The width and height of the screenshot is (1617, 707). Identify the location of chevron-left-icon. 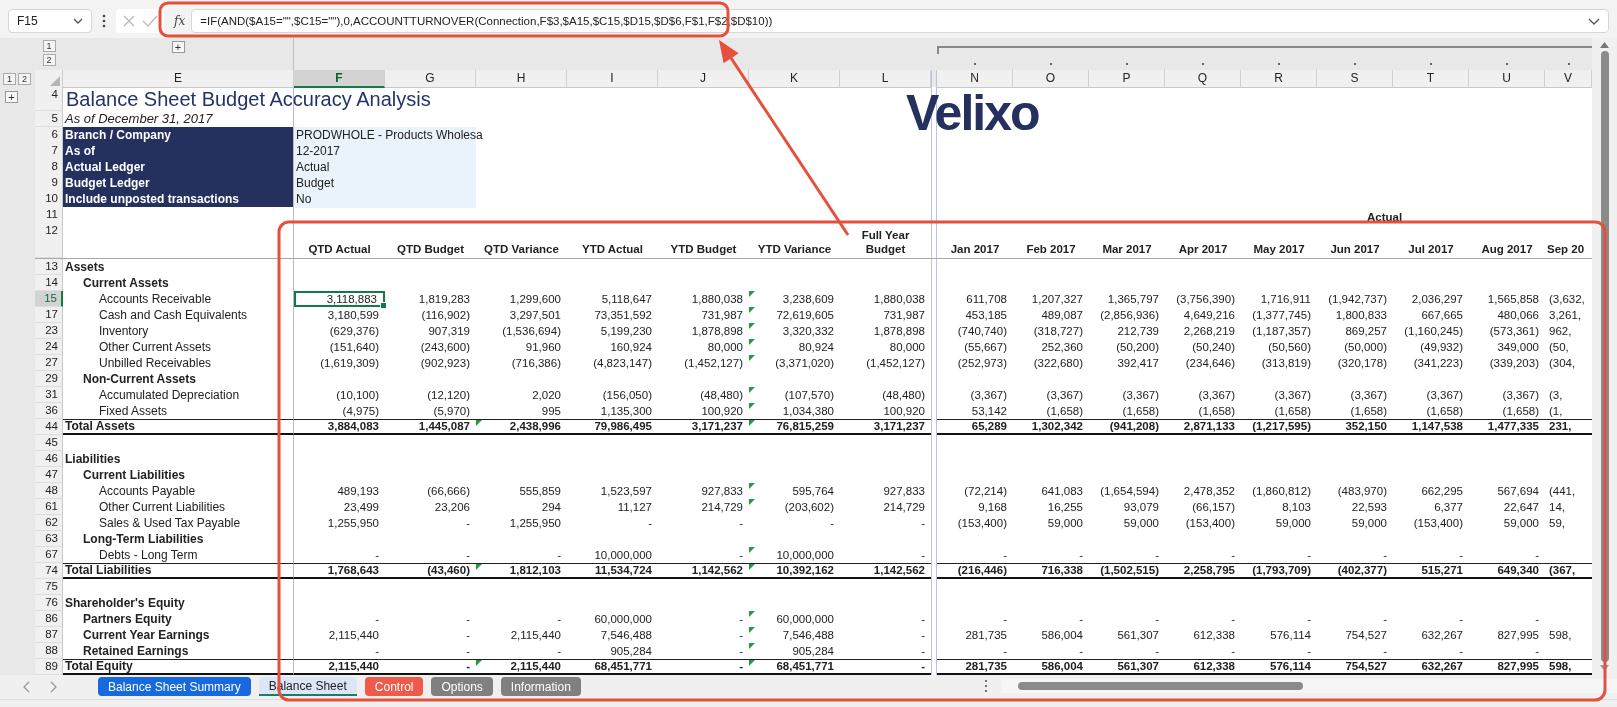
(26, 687).